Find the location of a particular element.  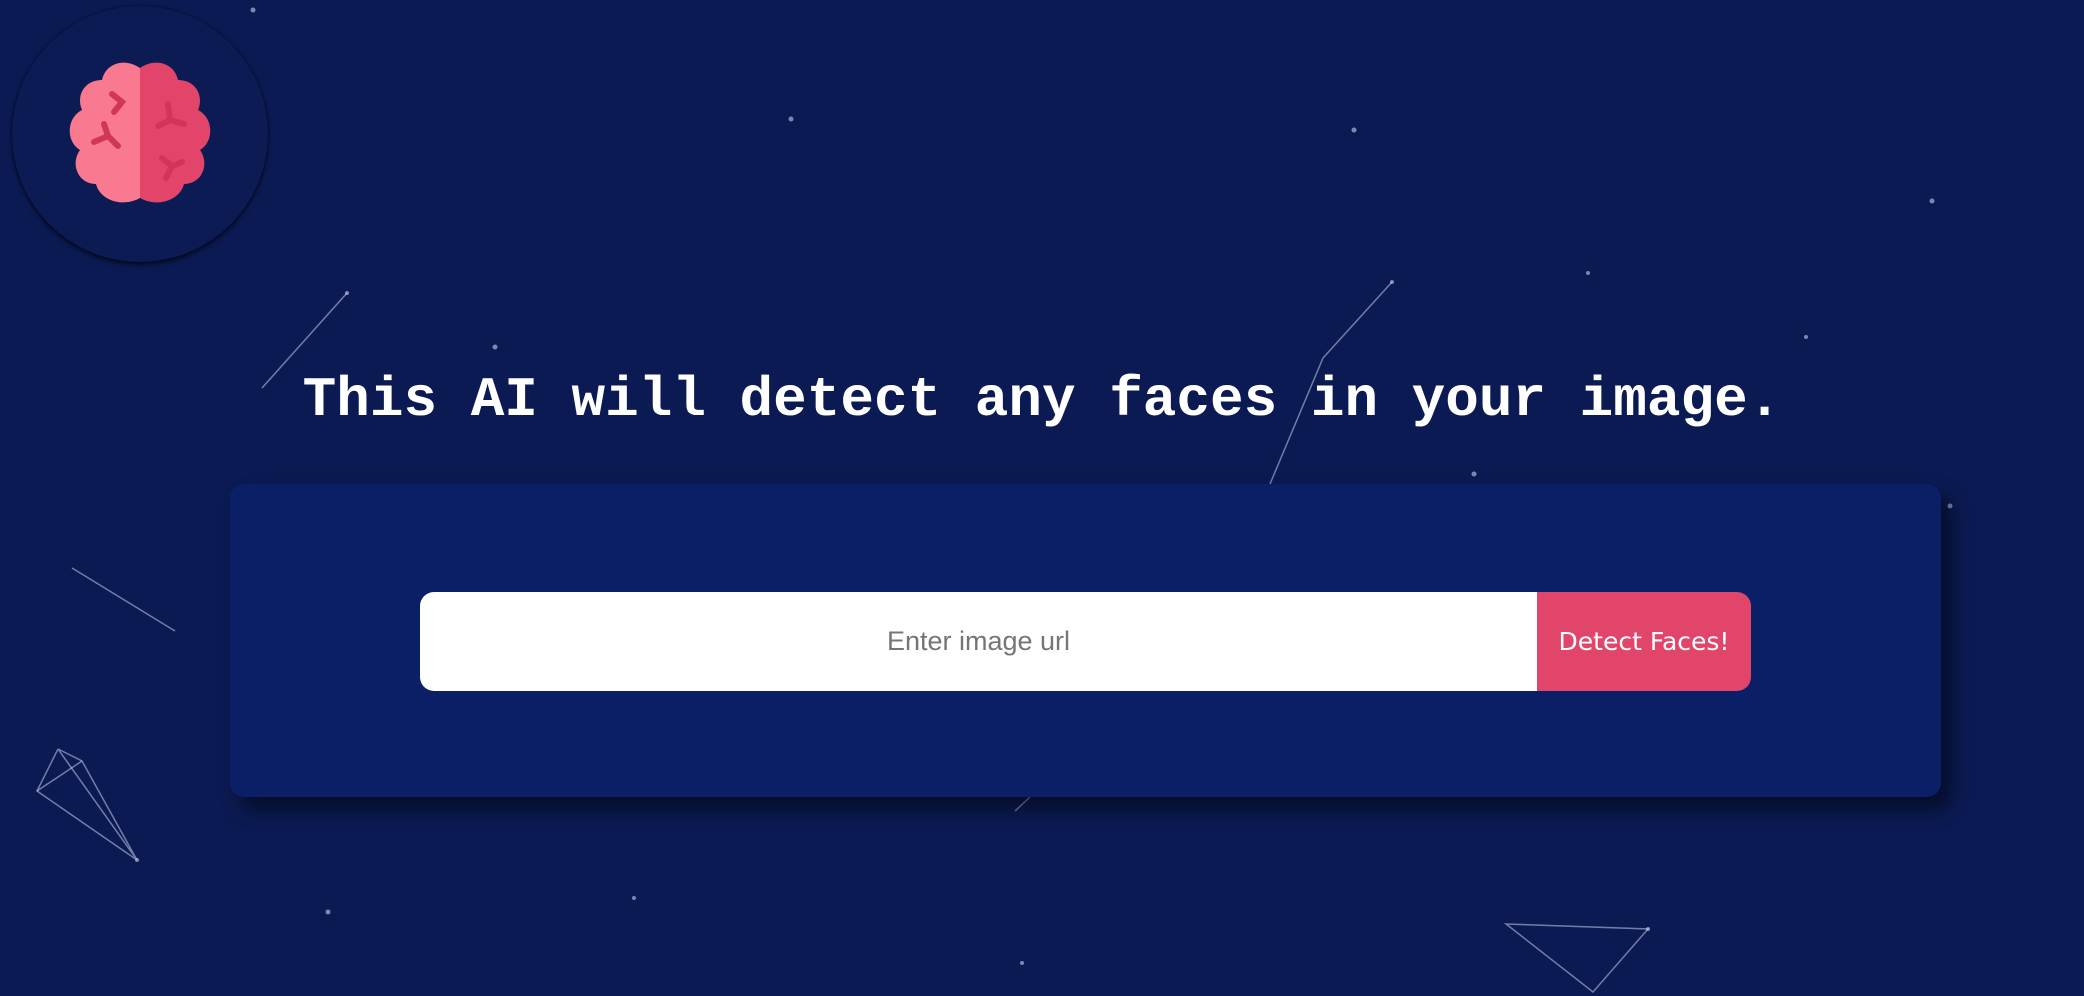

brain-right-hemisphere is located at coordinates (175, 132).